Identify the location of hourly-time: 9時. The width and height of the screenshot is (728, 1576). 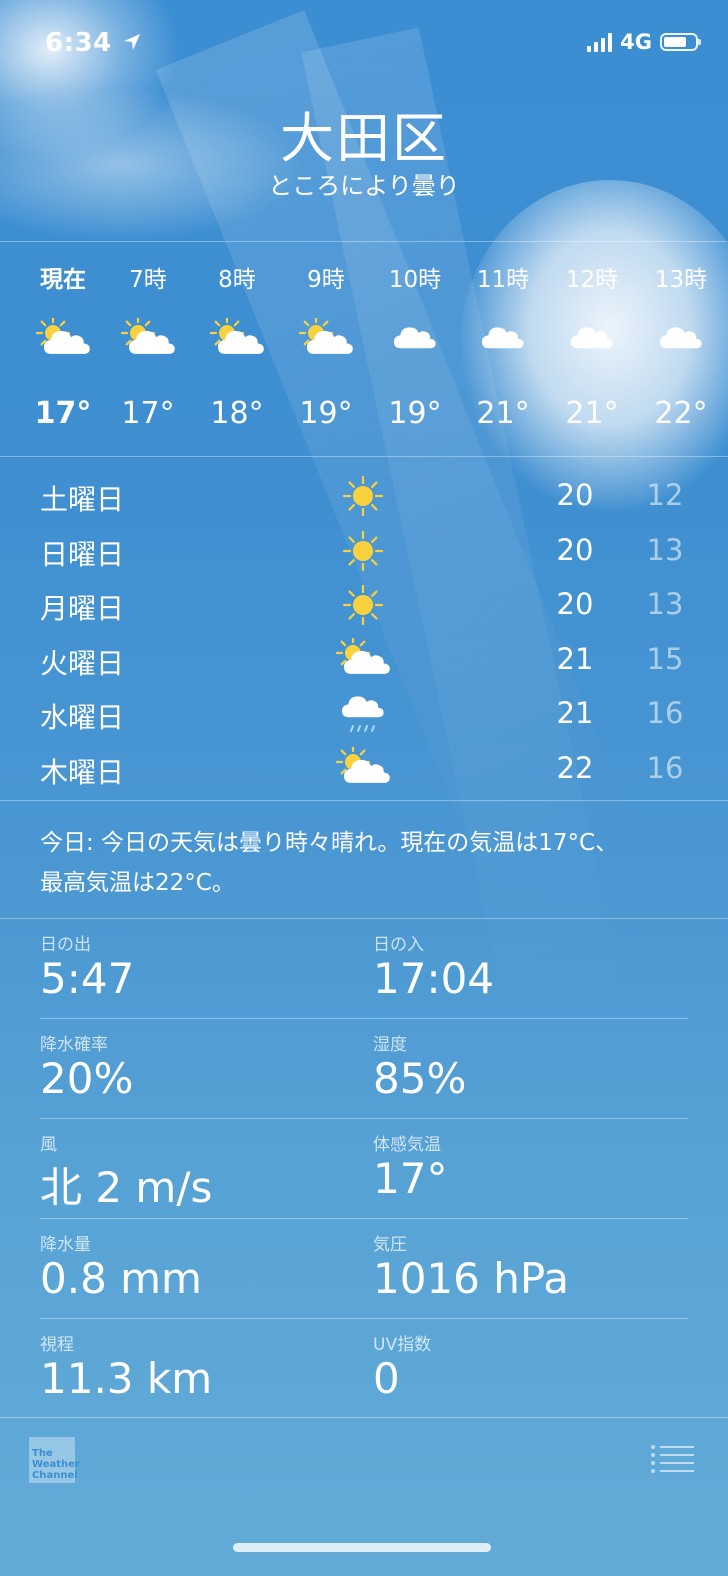
(326, 280).